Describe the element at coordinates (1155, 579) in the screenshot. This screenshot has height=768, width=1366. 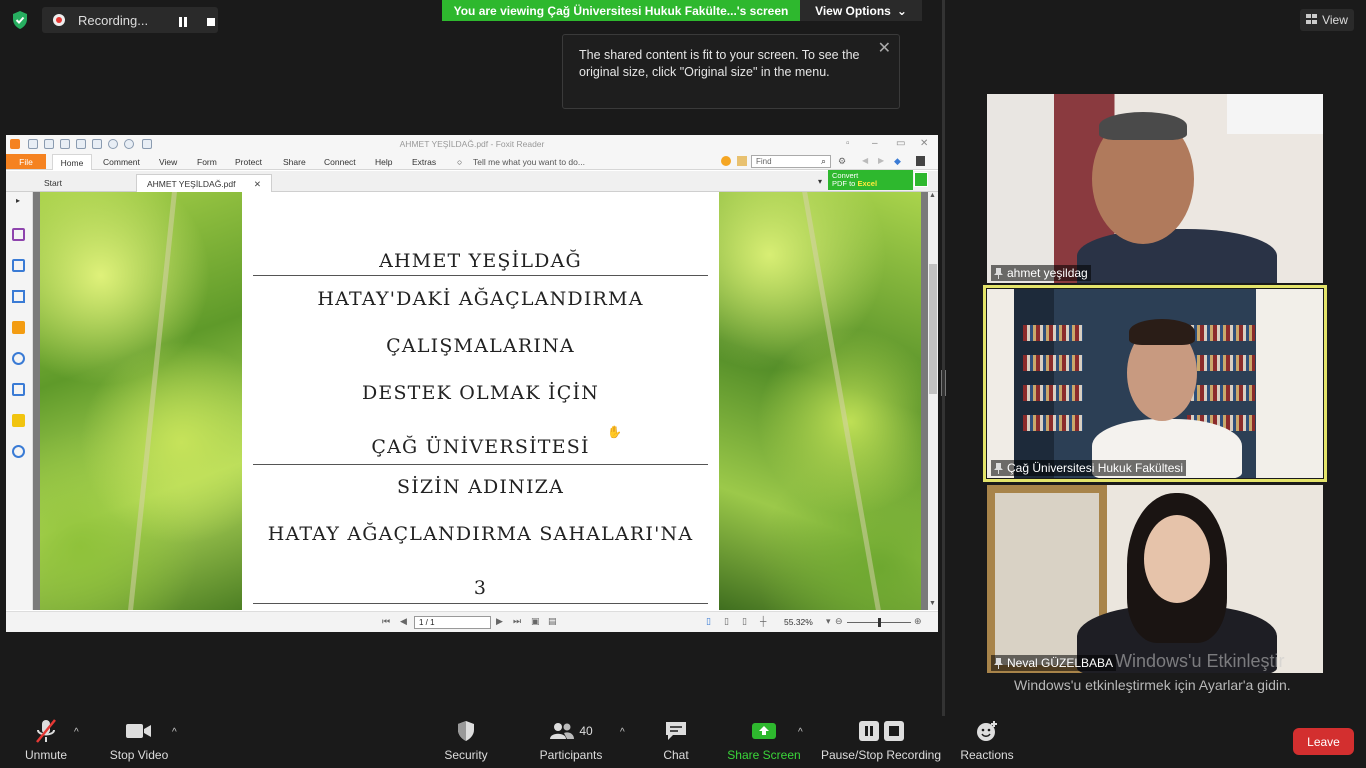
I see `video-tile: Neval GÜZELBABA` at that location.